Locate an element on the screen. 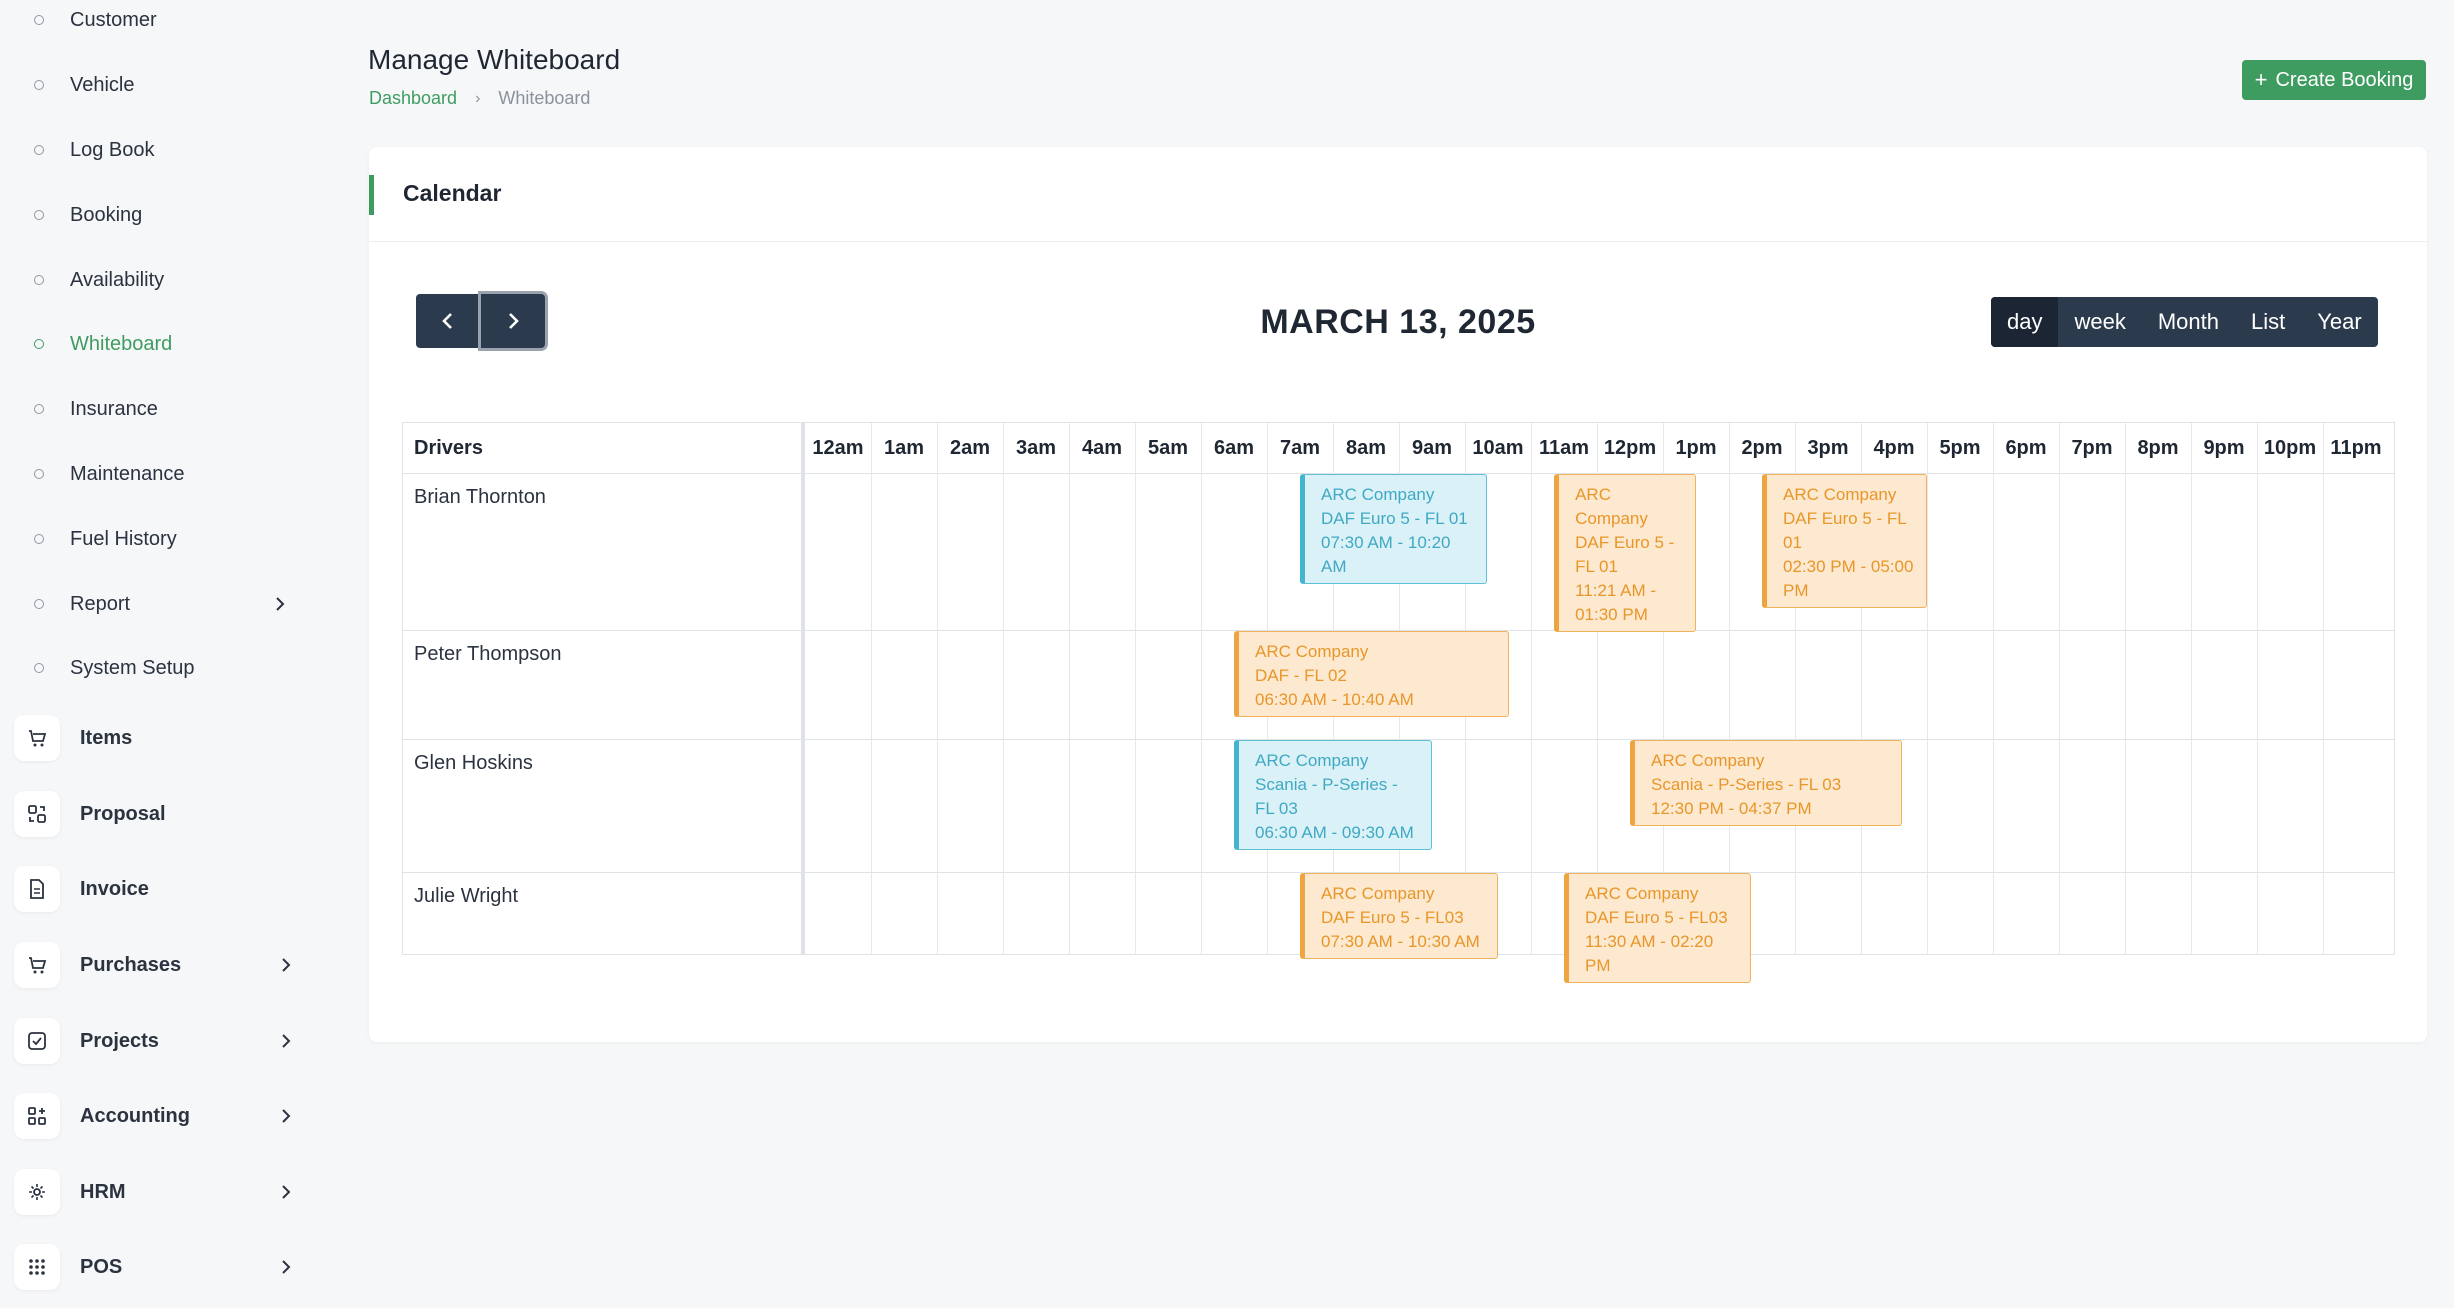  hour-label: 1am is located at coordinates (904, 448).